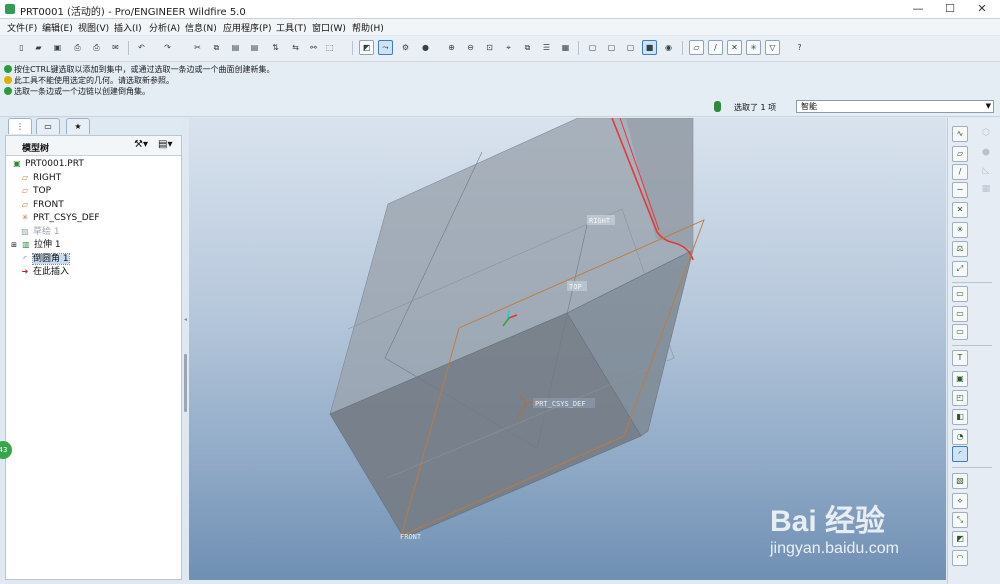  Describe the element at coordinates (411, 537) in the screenshot. I see `datum-label-front: FRONT` at that location.